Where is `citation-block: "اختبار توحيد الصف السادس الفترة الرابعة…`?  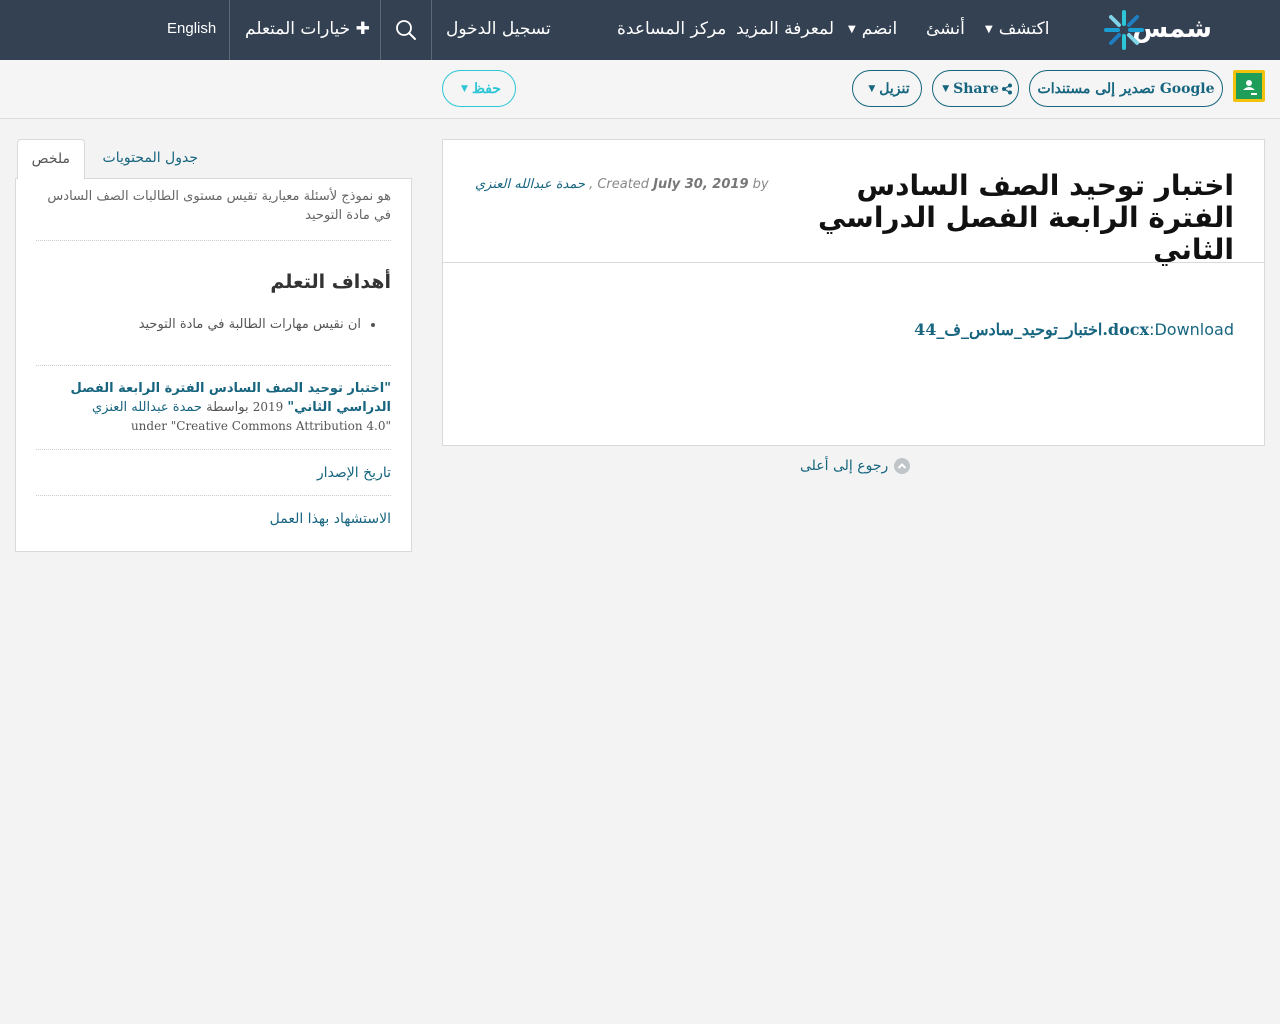 citation-block: "اختبار توحيد الصف السادس الفترة الرابعة… is located at coordinates (214, 407).